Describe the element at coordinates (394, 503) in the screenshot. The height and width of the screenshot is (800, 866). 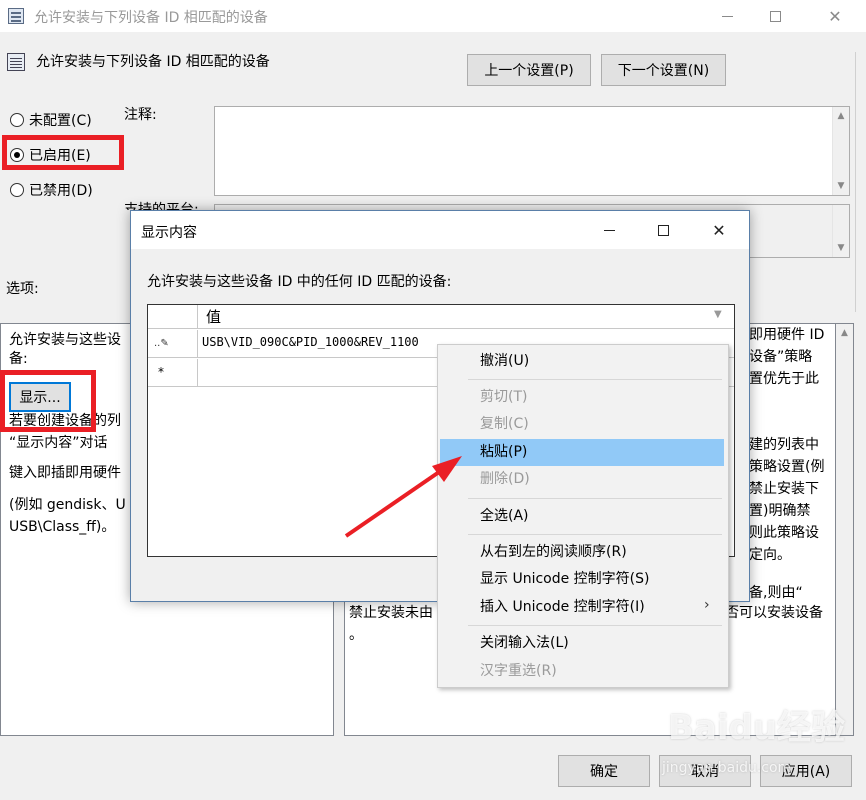
I see `arrow-shaft` at that location.